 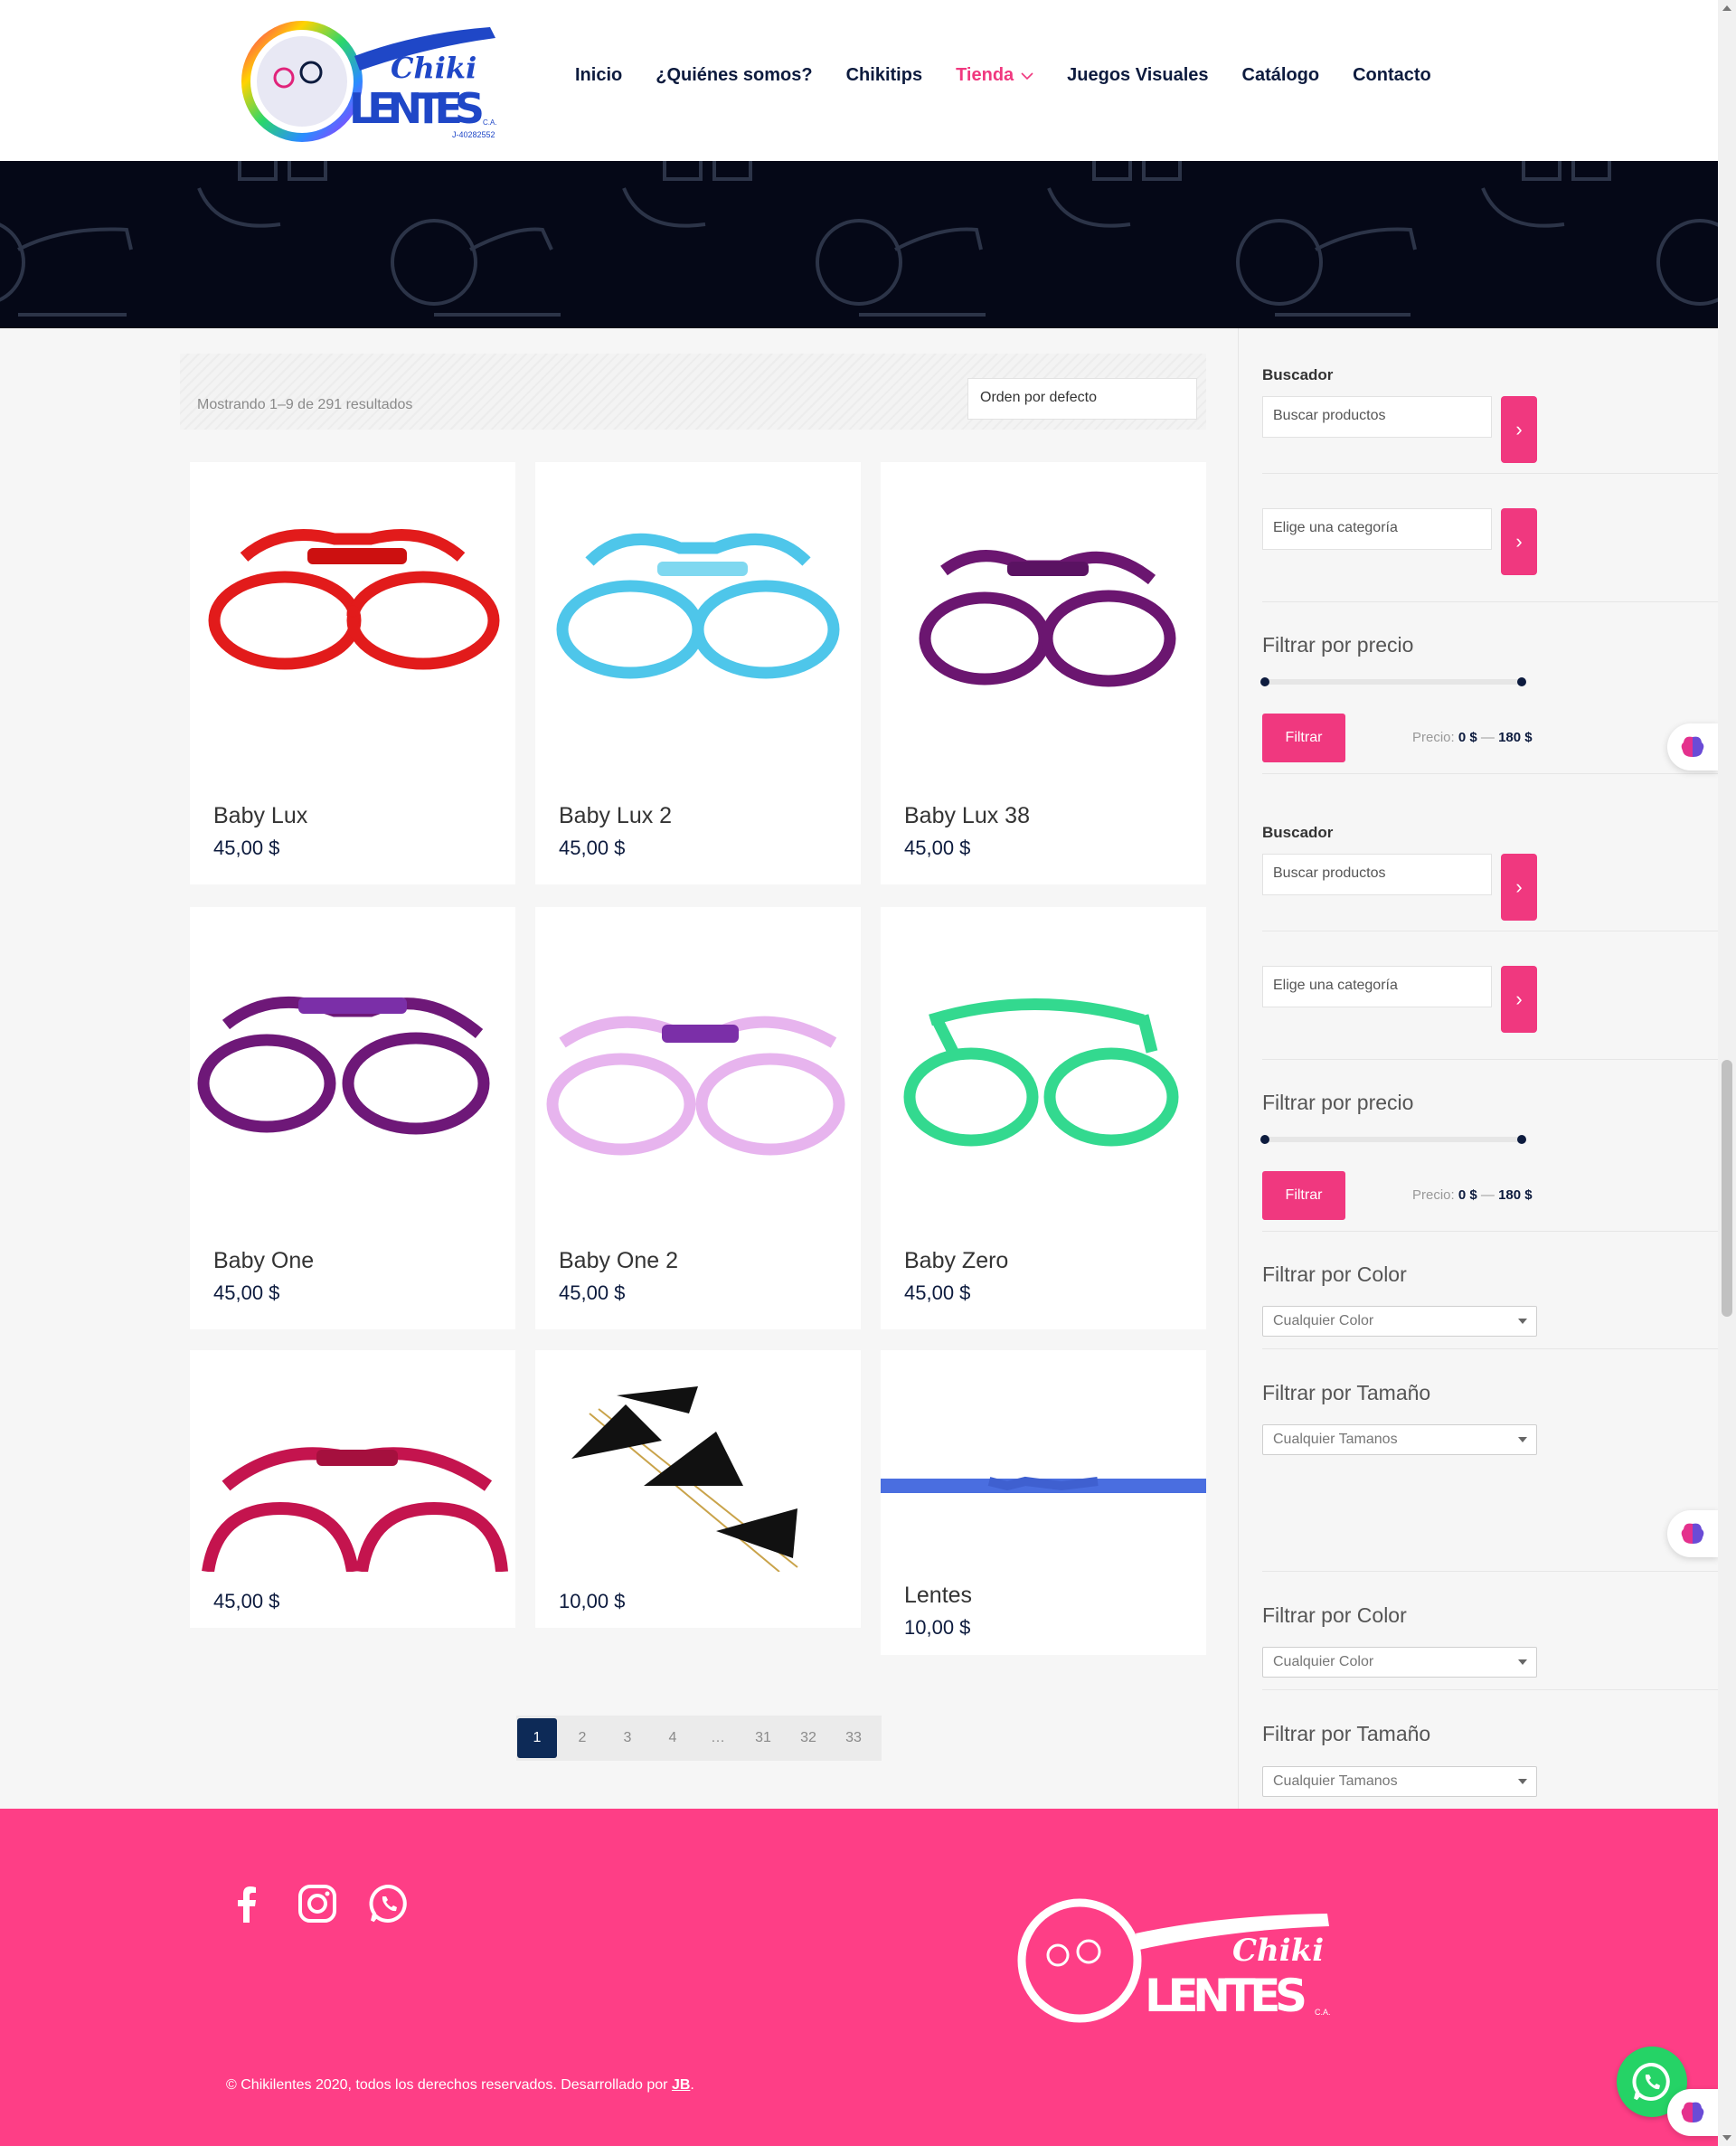 I want to click on product-title: Baby Lux 2, so click(x=616, y=816).